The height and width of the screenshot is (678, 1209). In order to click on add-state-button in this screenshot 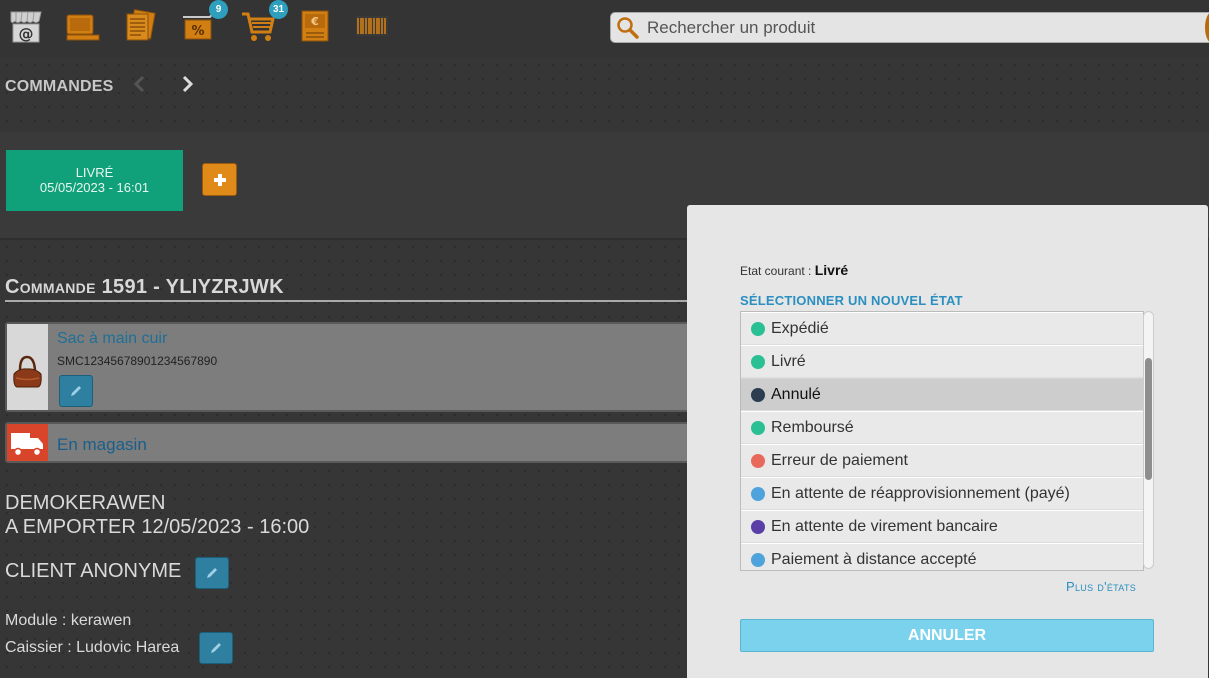, I will do `click(219, 179)`.